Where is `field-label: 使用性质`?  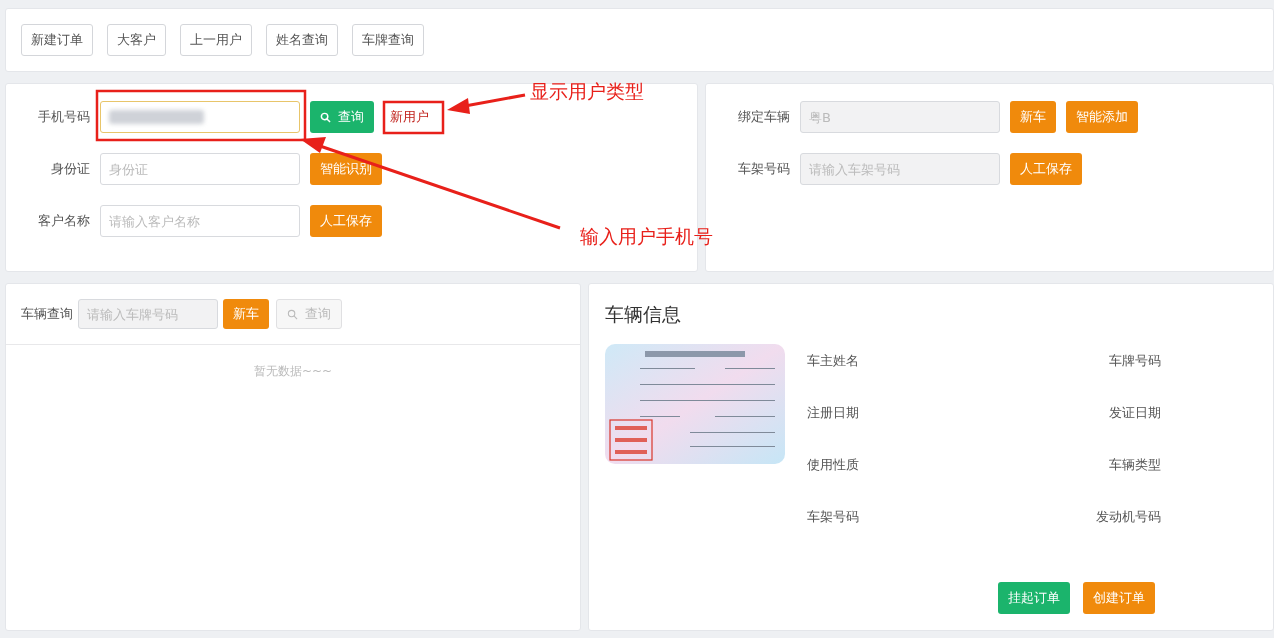
field-label: 使用性质 is located at coordinates (833, 465).